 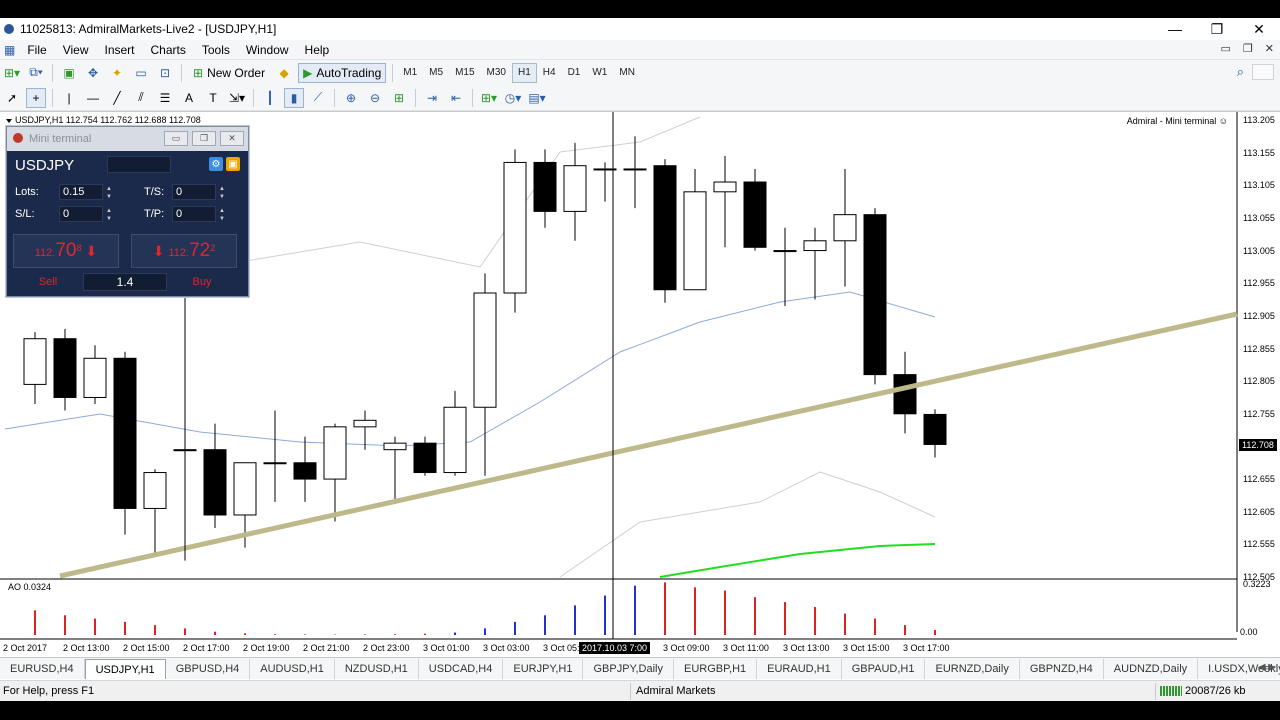 What do you see at coordinates (342, 72) in the screenshot?
I see `autotrading-button: ▶ AutoTrading` at bounding box center [342, 72].